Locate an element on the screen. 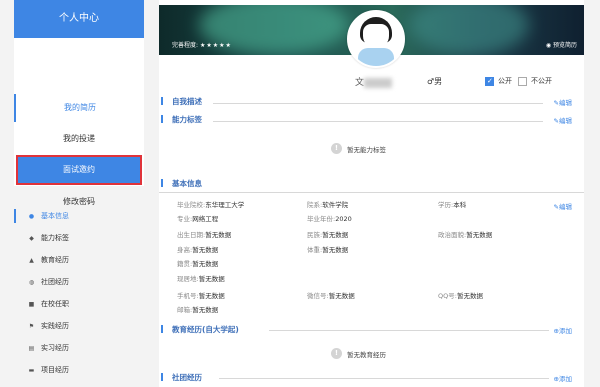 This screenshot has width=600, height=387. field-weight: 体重:暂无数据 is located at coordinates (328, 250).